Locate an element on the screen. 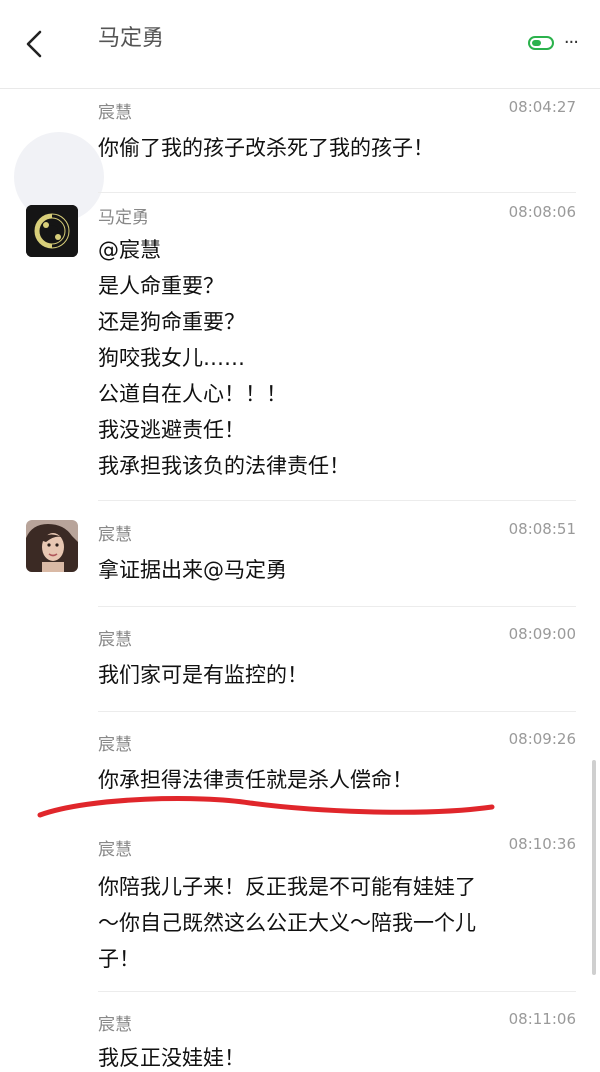 This screenshot has height=1072, width=600. toggle-icon is located at coordinates (540, 42).